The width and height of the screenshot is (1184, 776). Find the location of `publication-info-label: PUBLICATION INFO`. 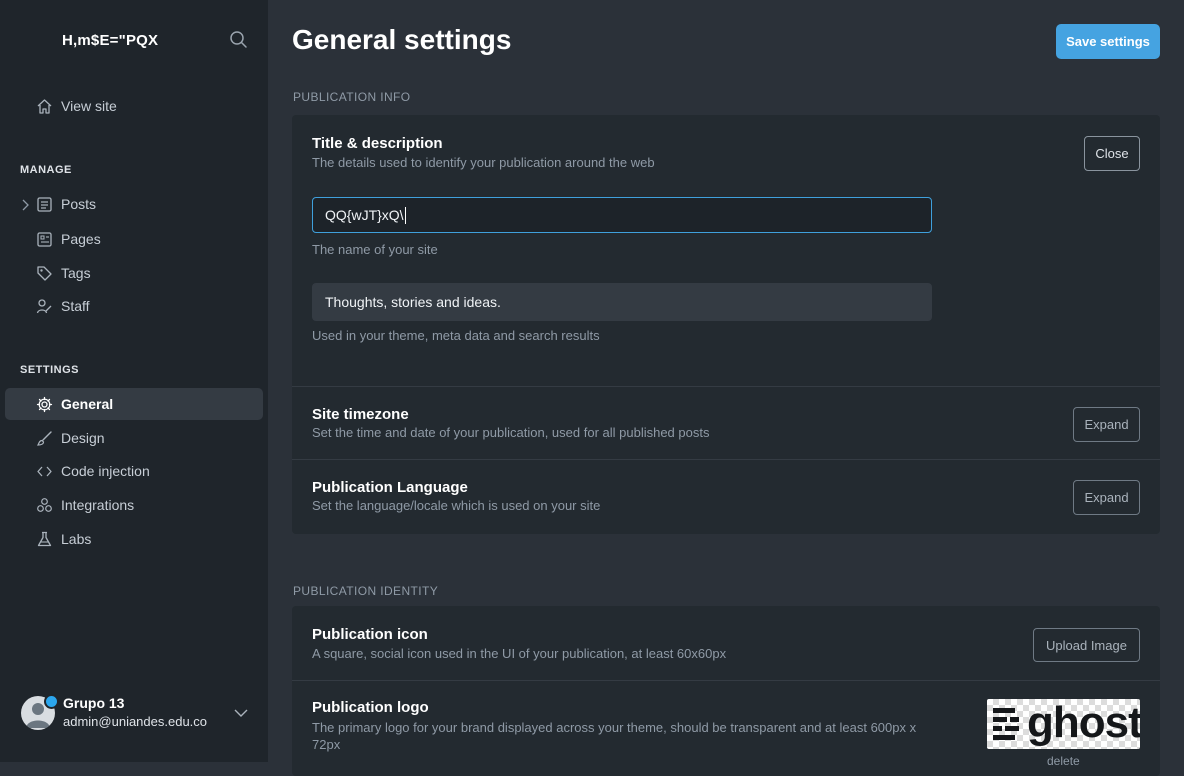

publication-info-label: PUBLICATION INFO is located at coordinates (352, 97).